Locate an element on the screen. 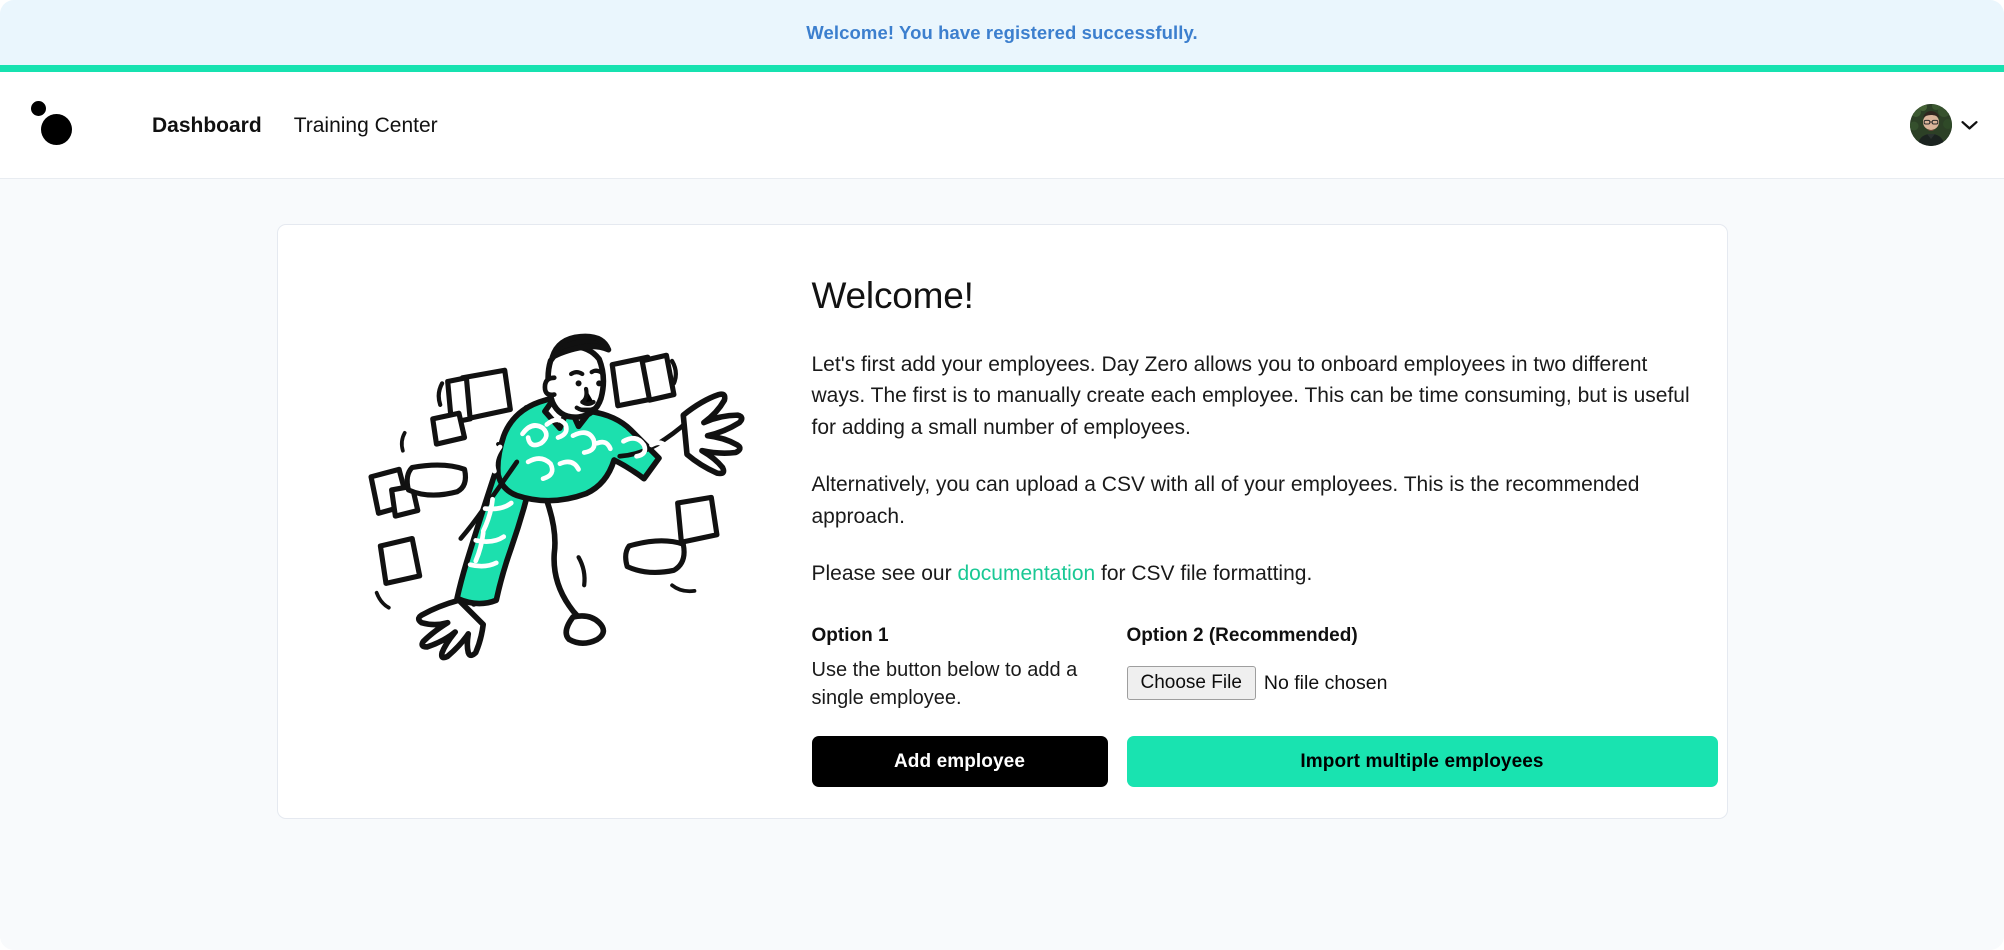 The width and height of the screenshot is (2004, 950). doc-text-after: for CSV file formatting. is located at coordinates (1204, 574).